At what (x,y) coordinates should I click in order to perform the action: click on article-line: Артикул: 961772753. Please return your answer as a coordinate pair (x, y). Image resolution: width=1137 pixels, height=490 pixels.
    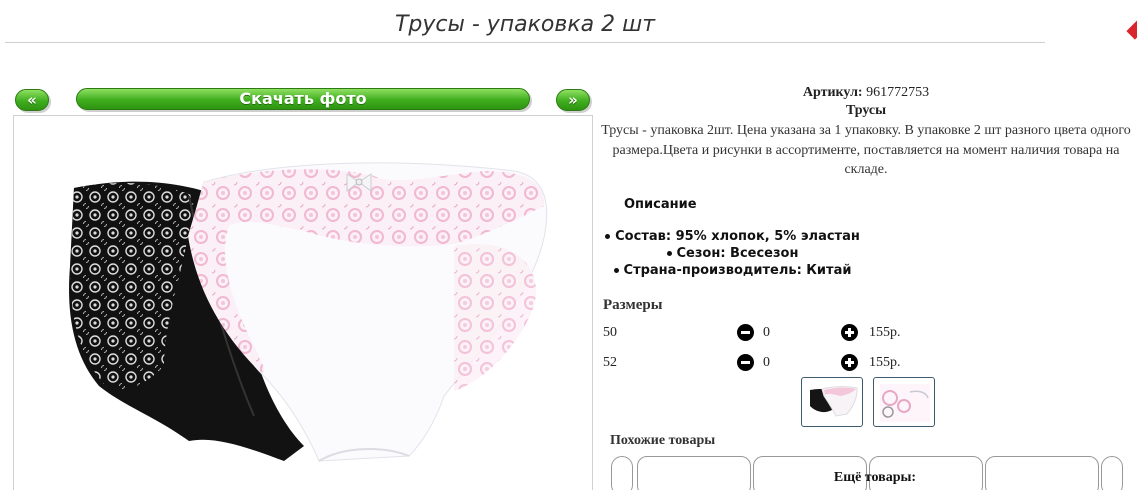
    Looking at the image, I should click on (866, 93).